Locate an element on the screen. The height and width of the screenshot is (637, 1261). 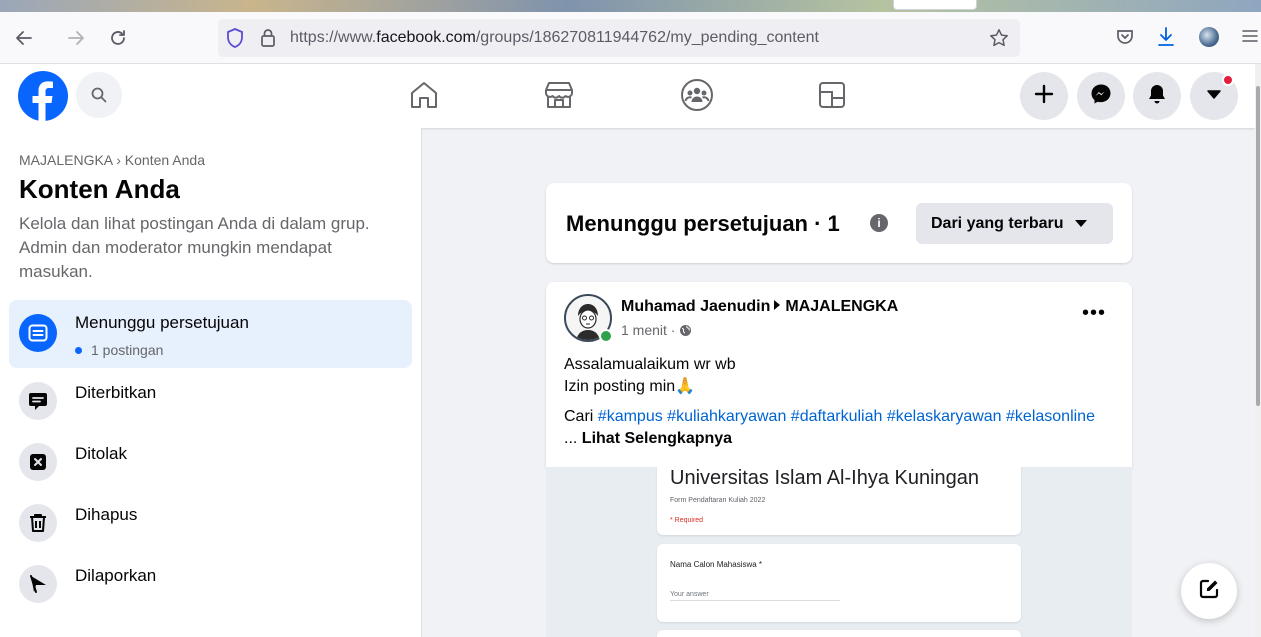
globe-icon is located at coordinates (685, 332).